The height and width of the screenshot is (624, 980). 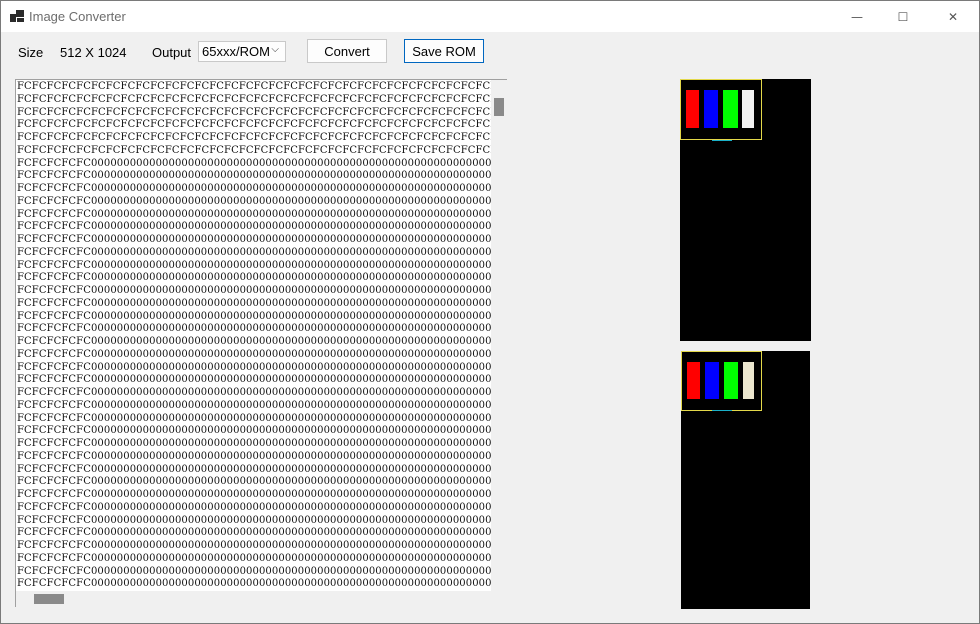 What do you see at coordinates (347, 51) in the screenshot?
I see `convert-button: Convert` at bounding box center [347, 51].